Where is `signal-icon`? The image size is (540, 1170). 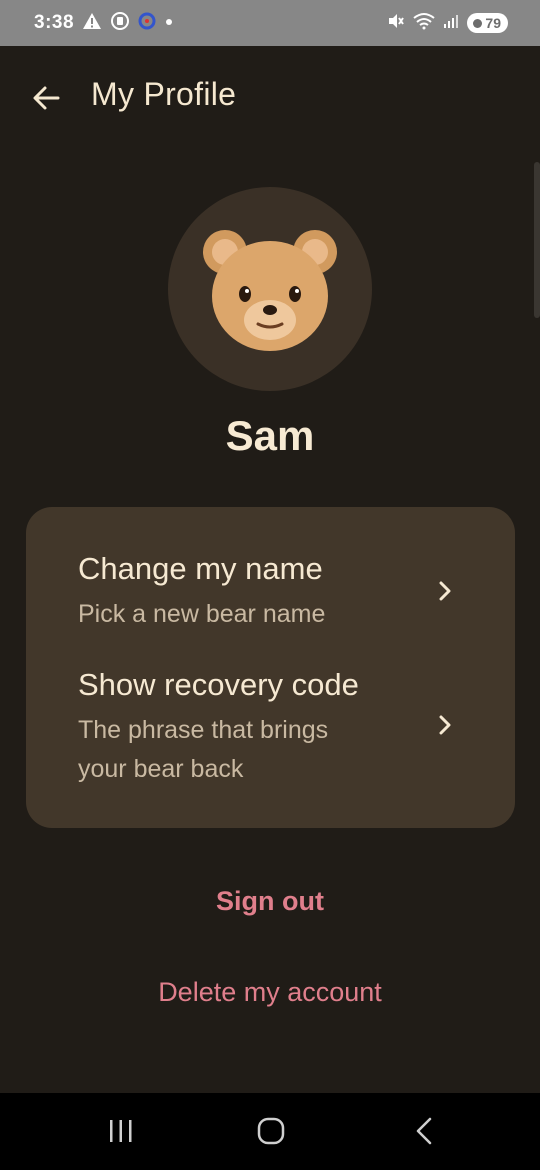 signal-icon is located at coordinates (451, 23).